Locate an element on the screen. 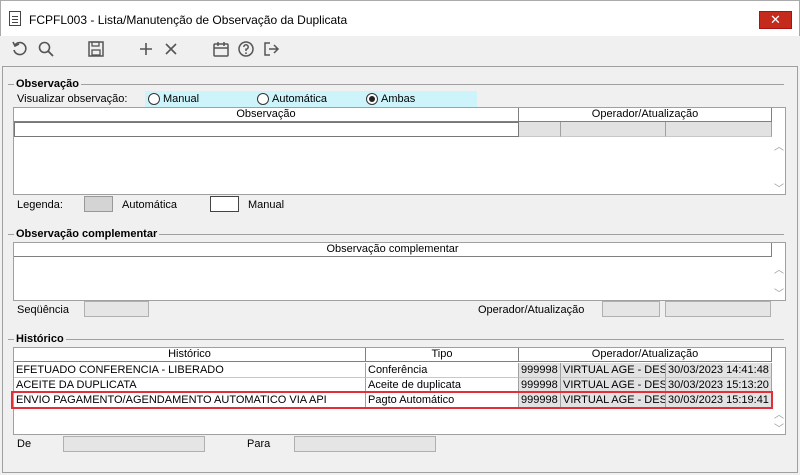 Image resolution: width=800 pixels, height=475 pixels. complementar-scroll-up-icon: ︿ is located at coordinates (779, 268).